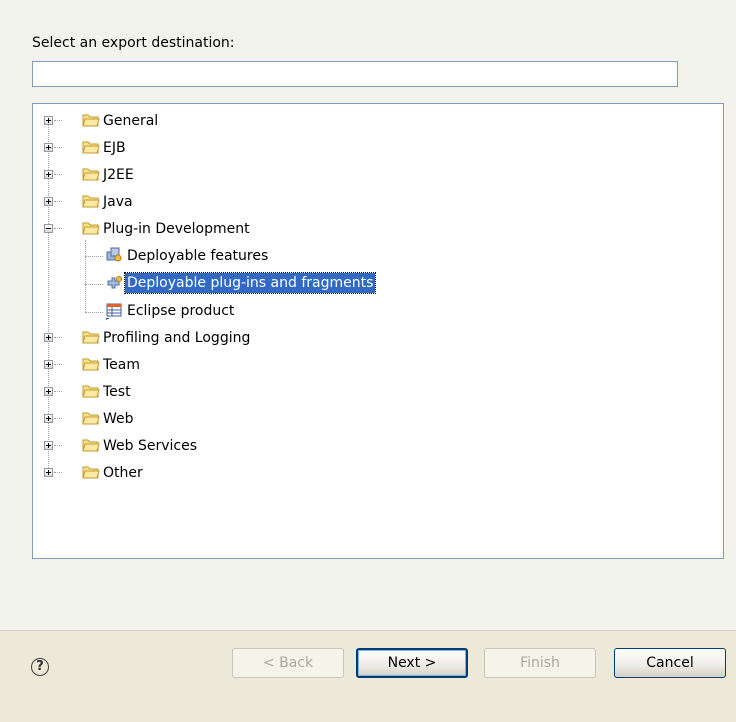  Describe the element at coordinates (130, 121) in the screenshot. I see `tree-item-general: General` at that location.